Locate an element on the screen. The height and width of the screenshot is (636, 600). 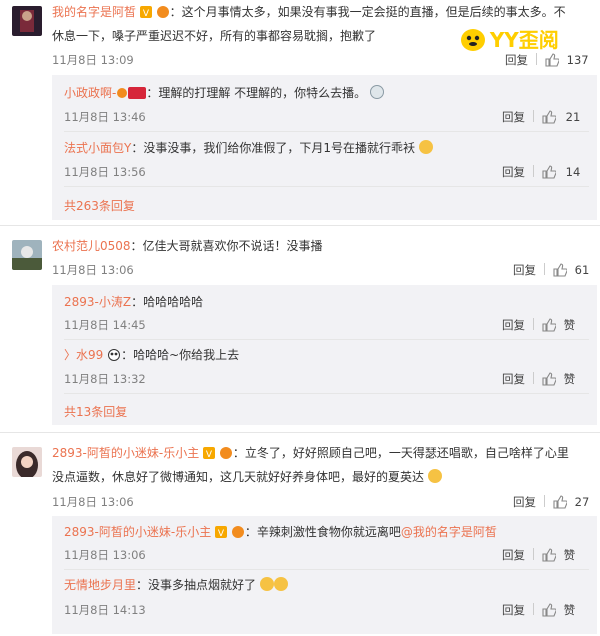
comment-author: 农村范儿0508 is located at coordinates (91, 246).